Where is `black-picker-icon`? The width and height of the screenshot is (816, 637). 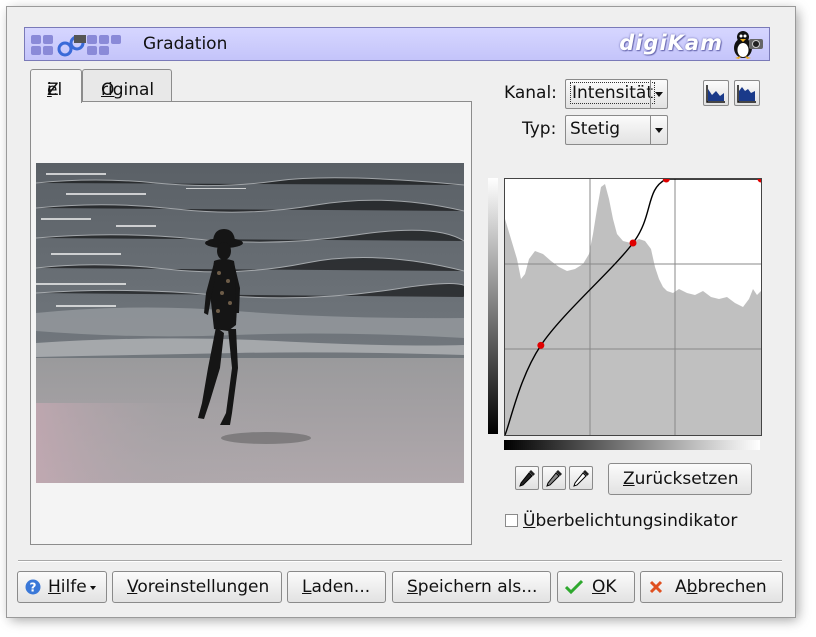 black-picker-icon is located at coordinates (527, 478).